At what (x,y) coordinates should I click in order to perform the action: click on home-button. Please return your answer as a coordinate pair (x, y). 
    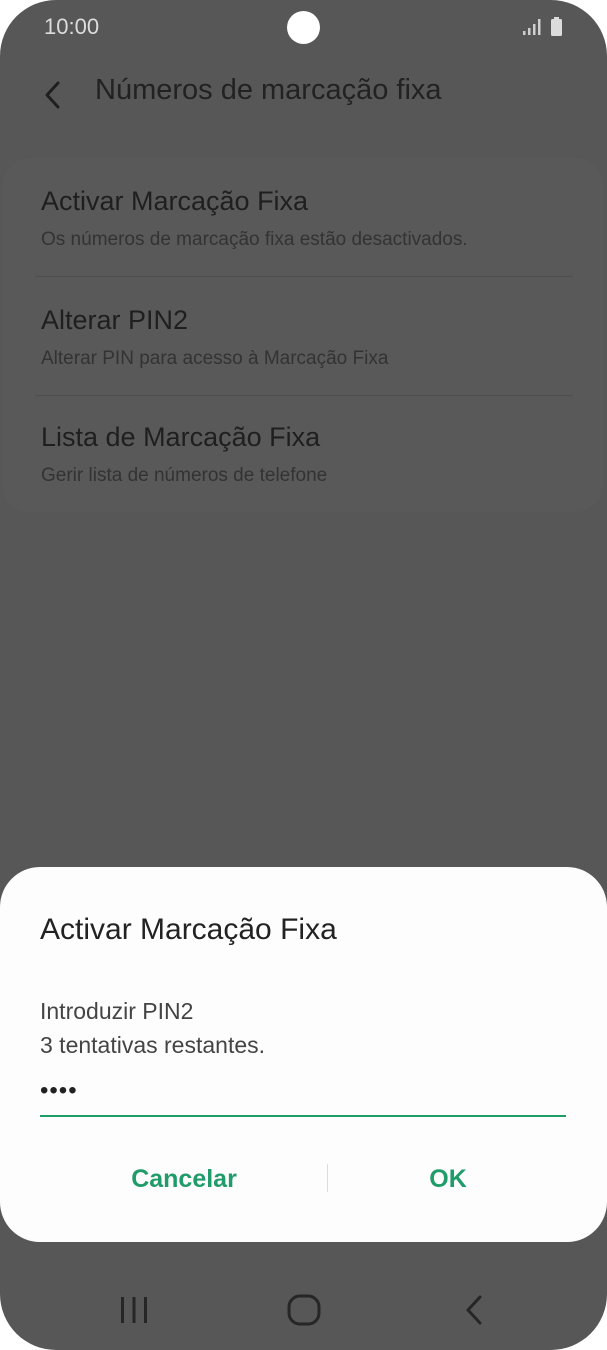
    Looking at the image, I should click on (304, 1310).